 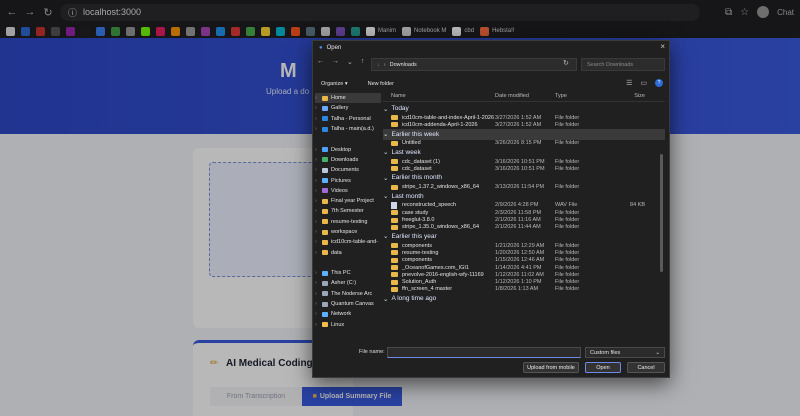 I want to click on sidebar-item: › Pictures, so click(x=348, y=180).